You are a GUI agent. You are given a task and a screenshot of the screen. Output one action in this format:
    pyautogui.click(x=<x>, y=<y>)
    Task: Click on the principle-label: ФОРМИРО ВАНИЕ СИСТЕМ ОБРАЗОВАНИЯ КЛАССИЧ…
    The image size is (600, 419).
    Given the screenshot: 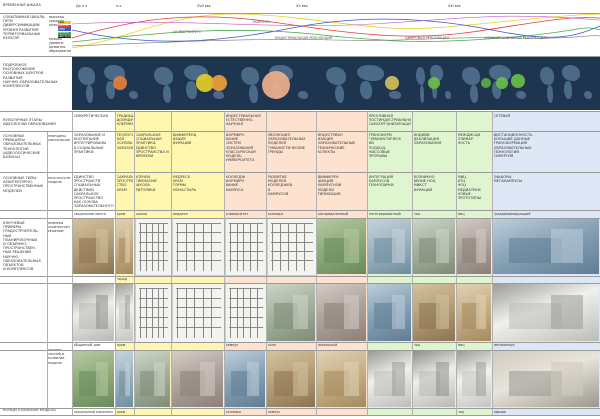 What is the action you would take?
    pyautogui.click(x=240, y=148)
    